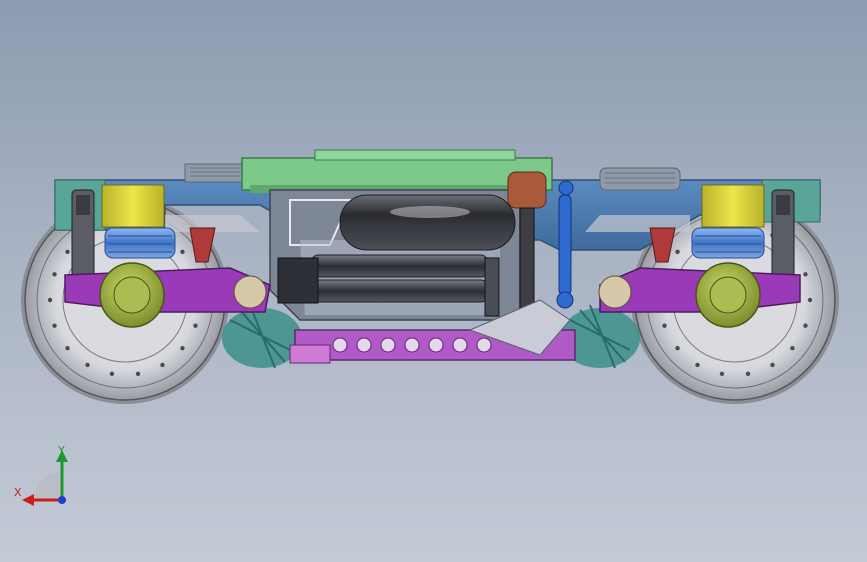  What do you see at coordinates (140, 243) in the screenshot?
I see `primary-spring-left` at bounding box center [140, 243].